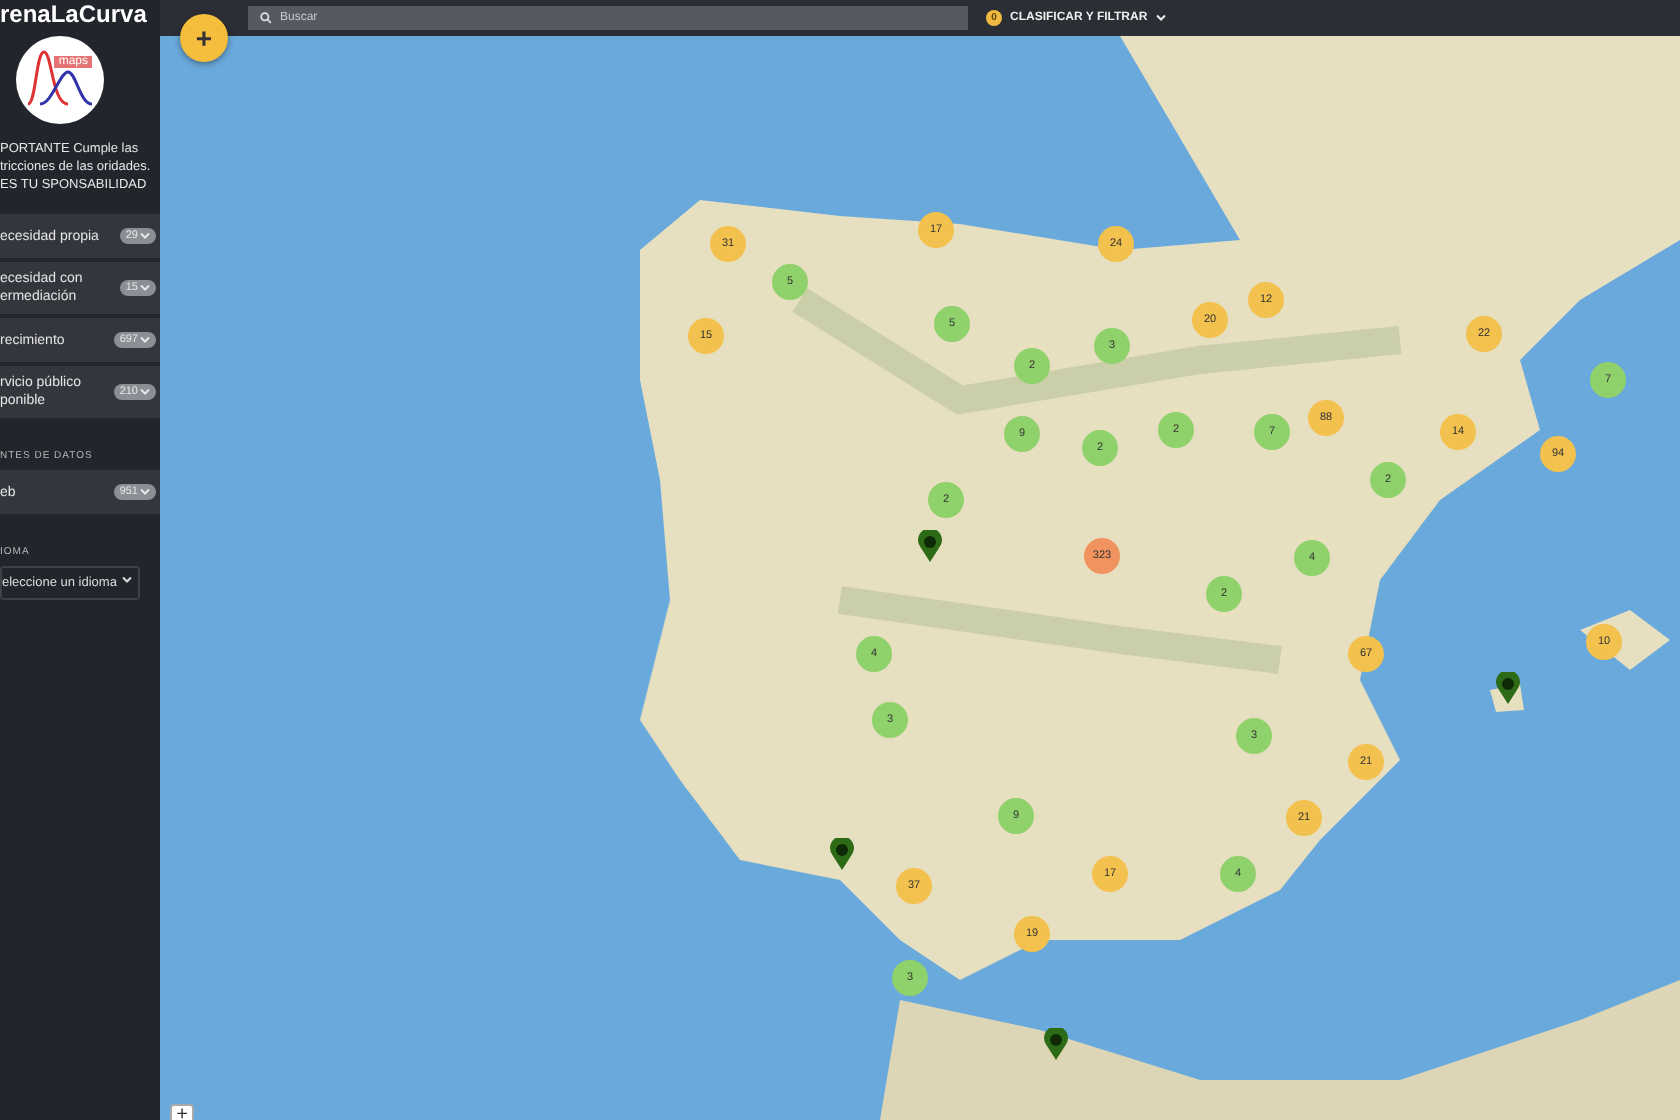 The image size is (1680, 1120). Describe the element at coordinates (182, 1112) in the screenshot. I see `zoom-in-button: +` at that location.